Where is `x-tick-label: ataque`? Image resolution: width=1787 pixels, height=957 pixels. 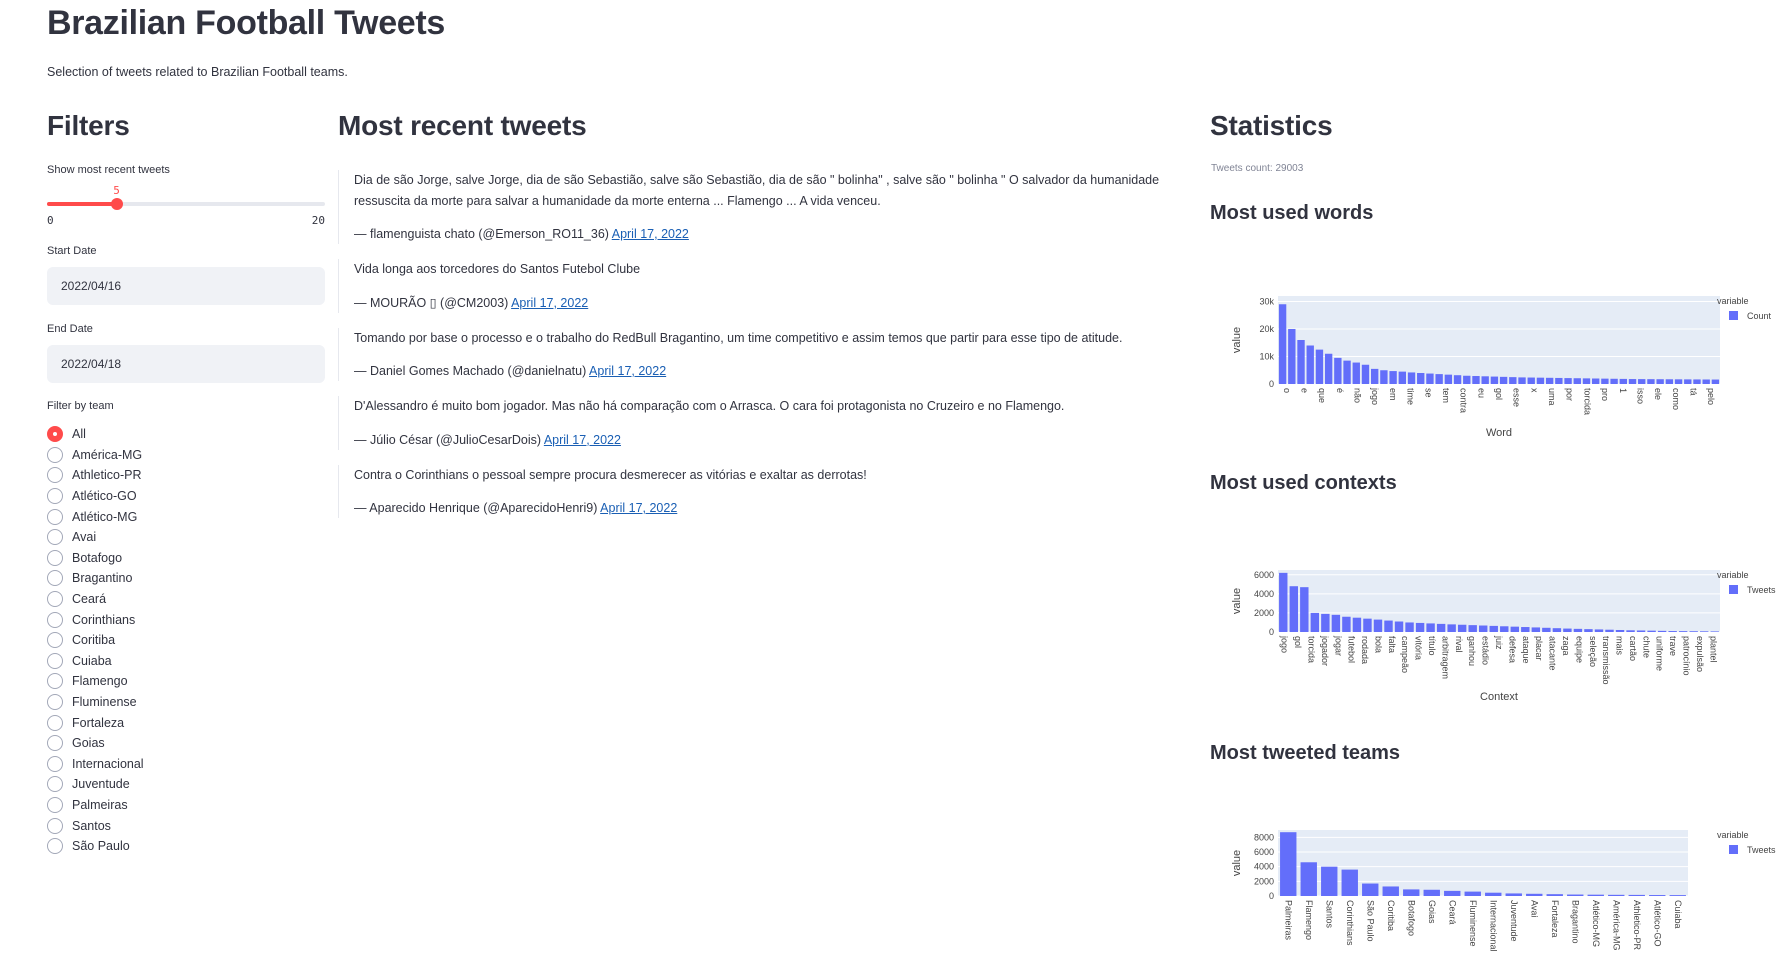
x-tick-label: ataque is located at coordinates (1526, 650).